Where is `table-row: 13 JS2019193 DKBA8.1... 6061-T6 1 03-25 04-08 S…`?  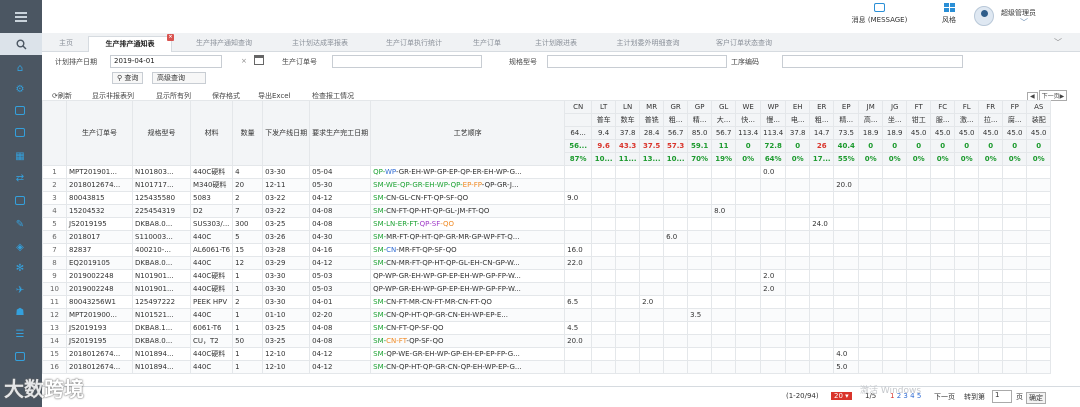
table-row: 13 JS2019193 DKBA8.1... 6061-T6 1 03-25 04-08 S… is located at coordinates (547, 328).